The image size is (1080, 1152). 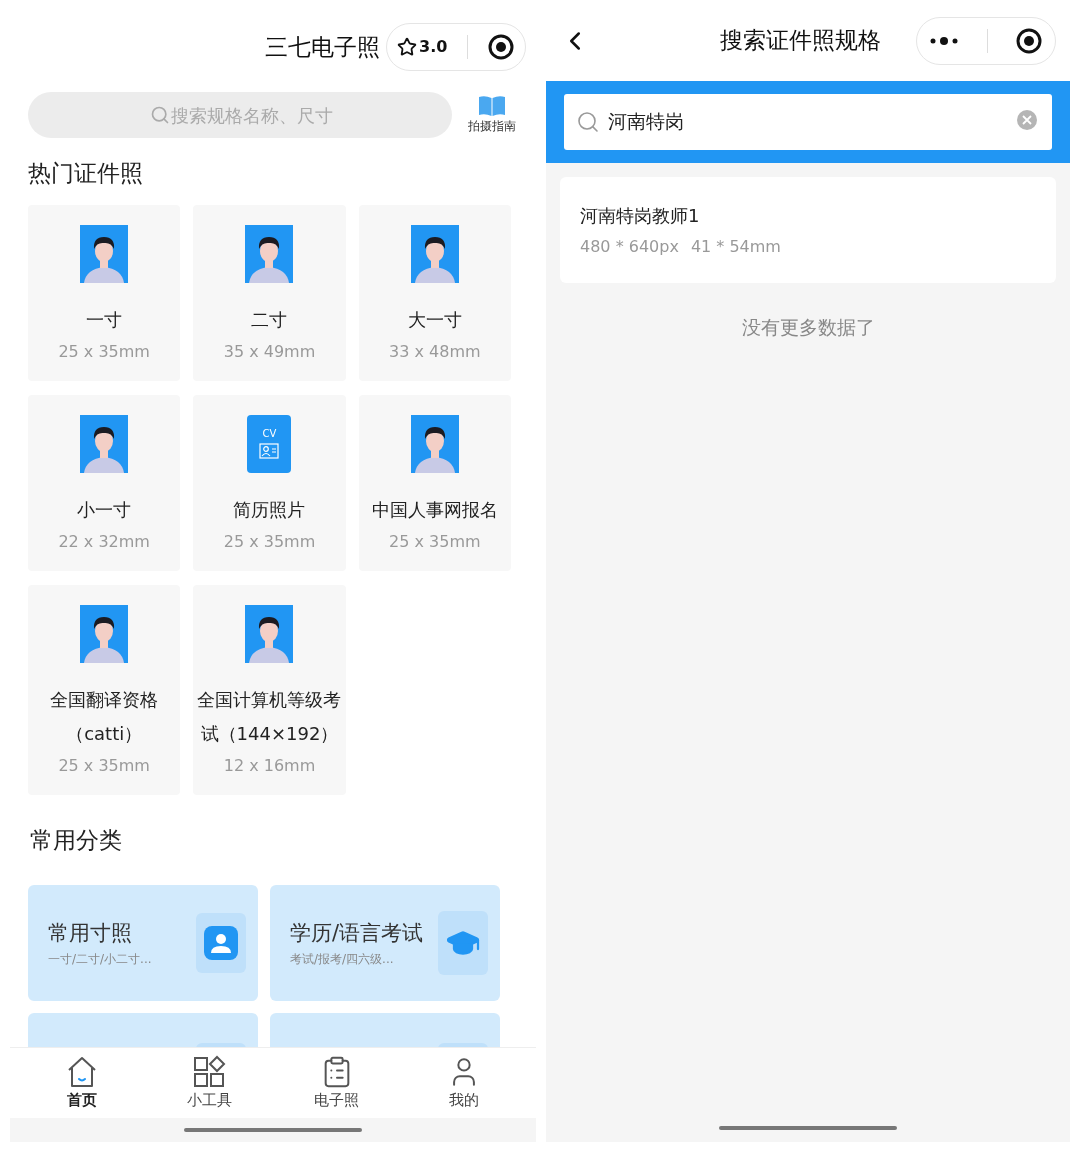 I want to click on spec-name: 全国计算机等级考试（144×192）, so click(x=269, y=716).